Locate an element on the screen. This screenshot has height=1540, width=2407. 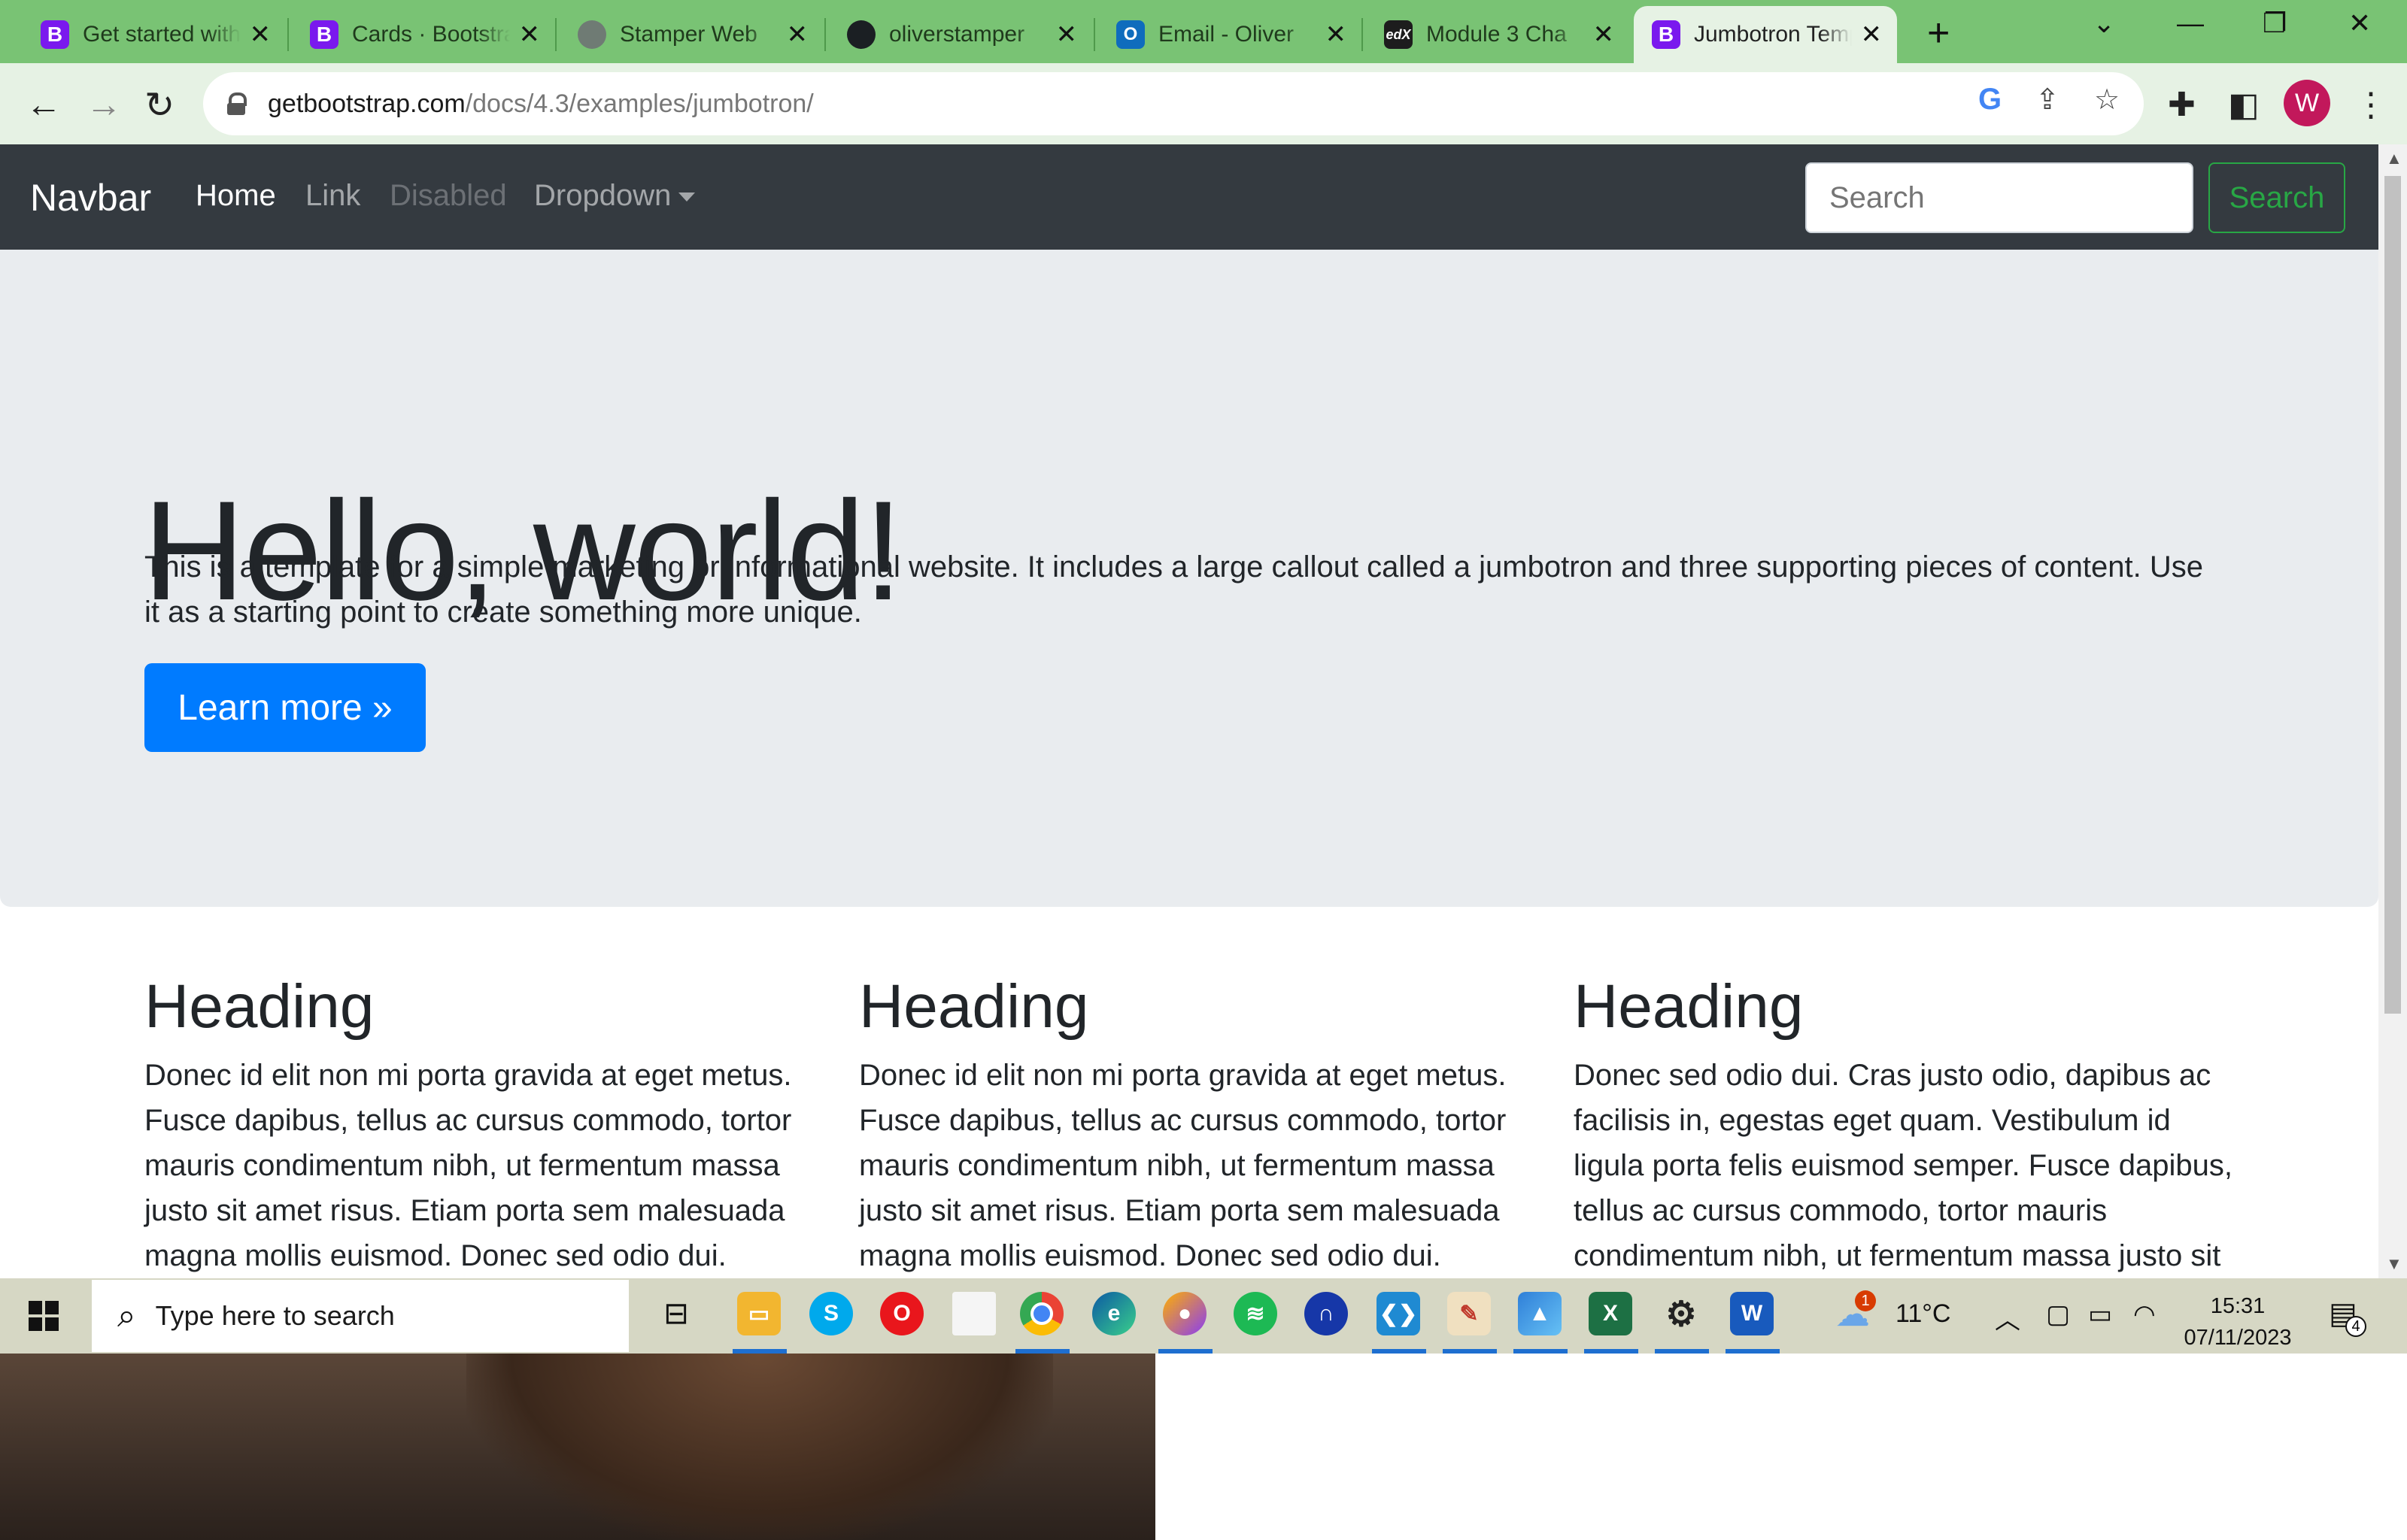
photo-figure is located at coordinates (759, 1447).